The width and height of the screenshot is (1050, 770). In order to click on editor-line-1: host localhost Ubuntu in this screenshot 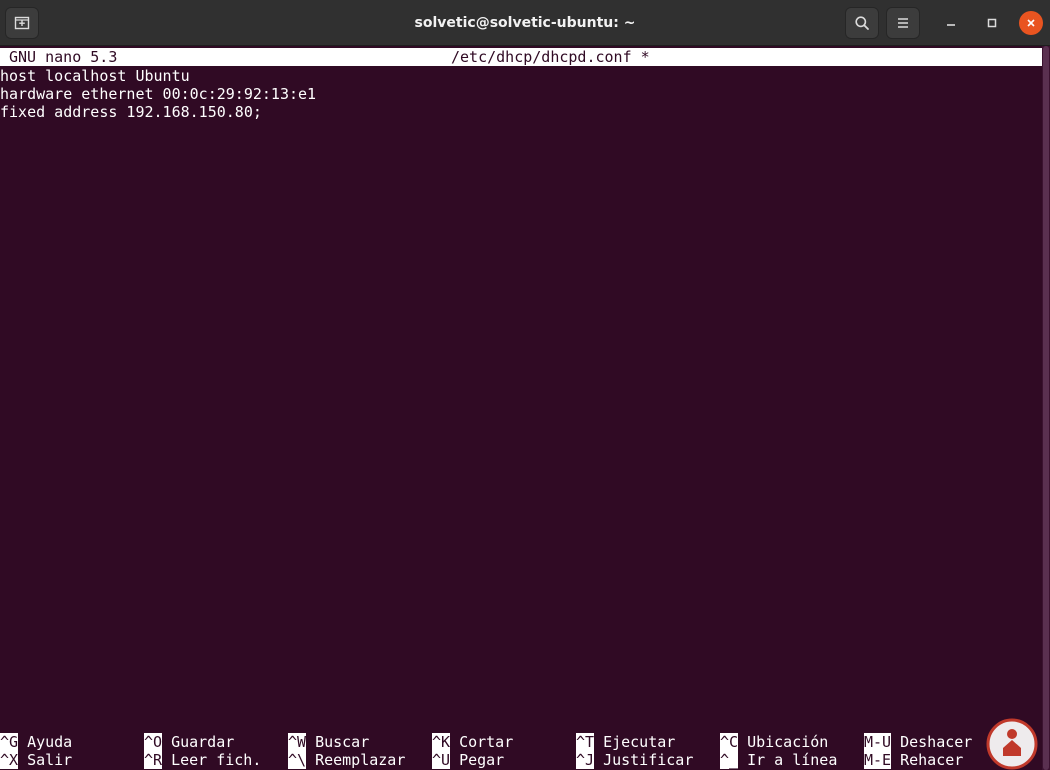, I will do `click(95, 76)`.